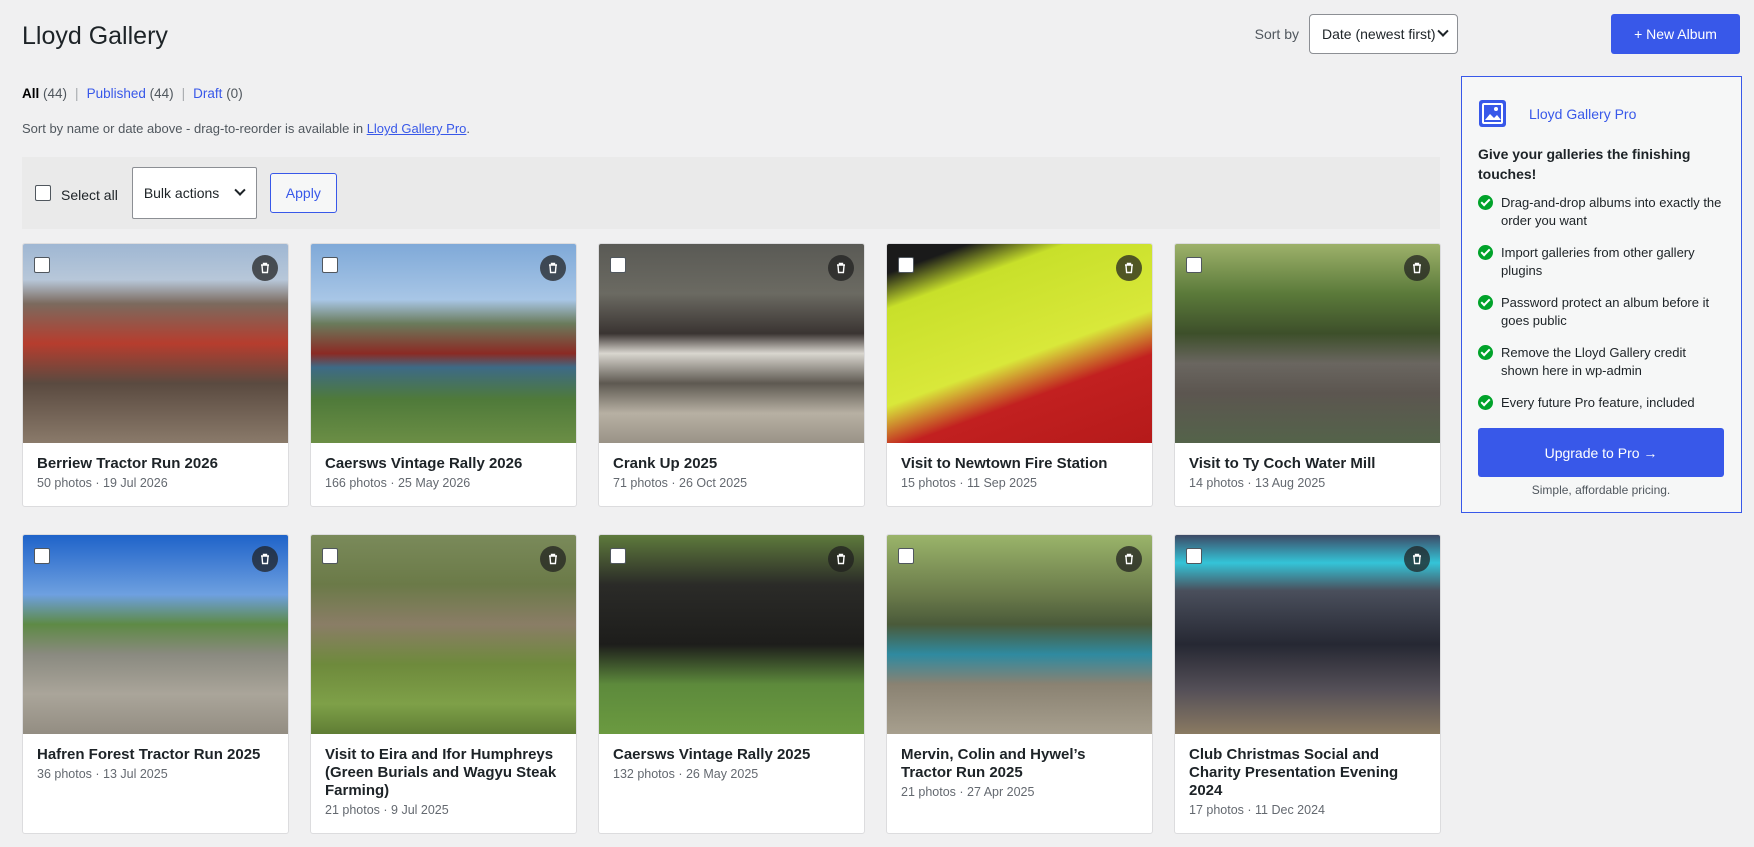  I want to click on album-meta: 50 photos · 19 Jul 2026, so click(102, 483).